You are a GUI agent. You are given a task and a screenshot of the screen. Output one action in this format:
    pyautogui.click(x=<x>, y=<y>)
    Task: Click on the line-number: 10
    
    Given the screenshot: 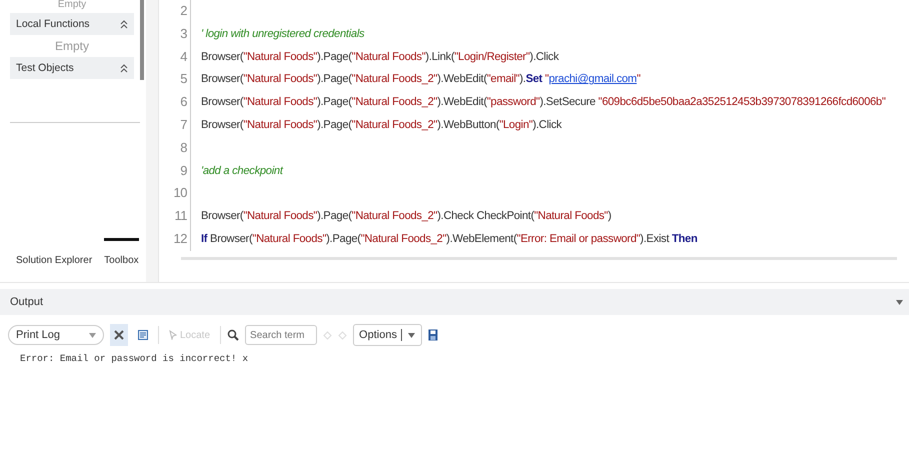 What is the action you would take?
    pyautogui.click(x=180, y=194)
    